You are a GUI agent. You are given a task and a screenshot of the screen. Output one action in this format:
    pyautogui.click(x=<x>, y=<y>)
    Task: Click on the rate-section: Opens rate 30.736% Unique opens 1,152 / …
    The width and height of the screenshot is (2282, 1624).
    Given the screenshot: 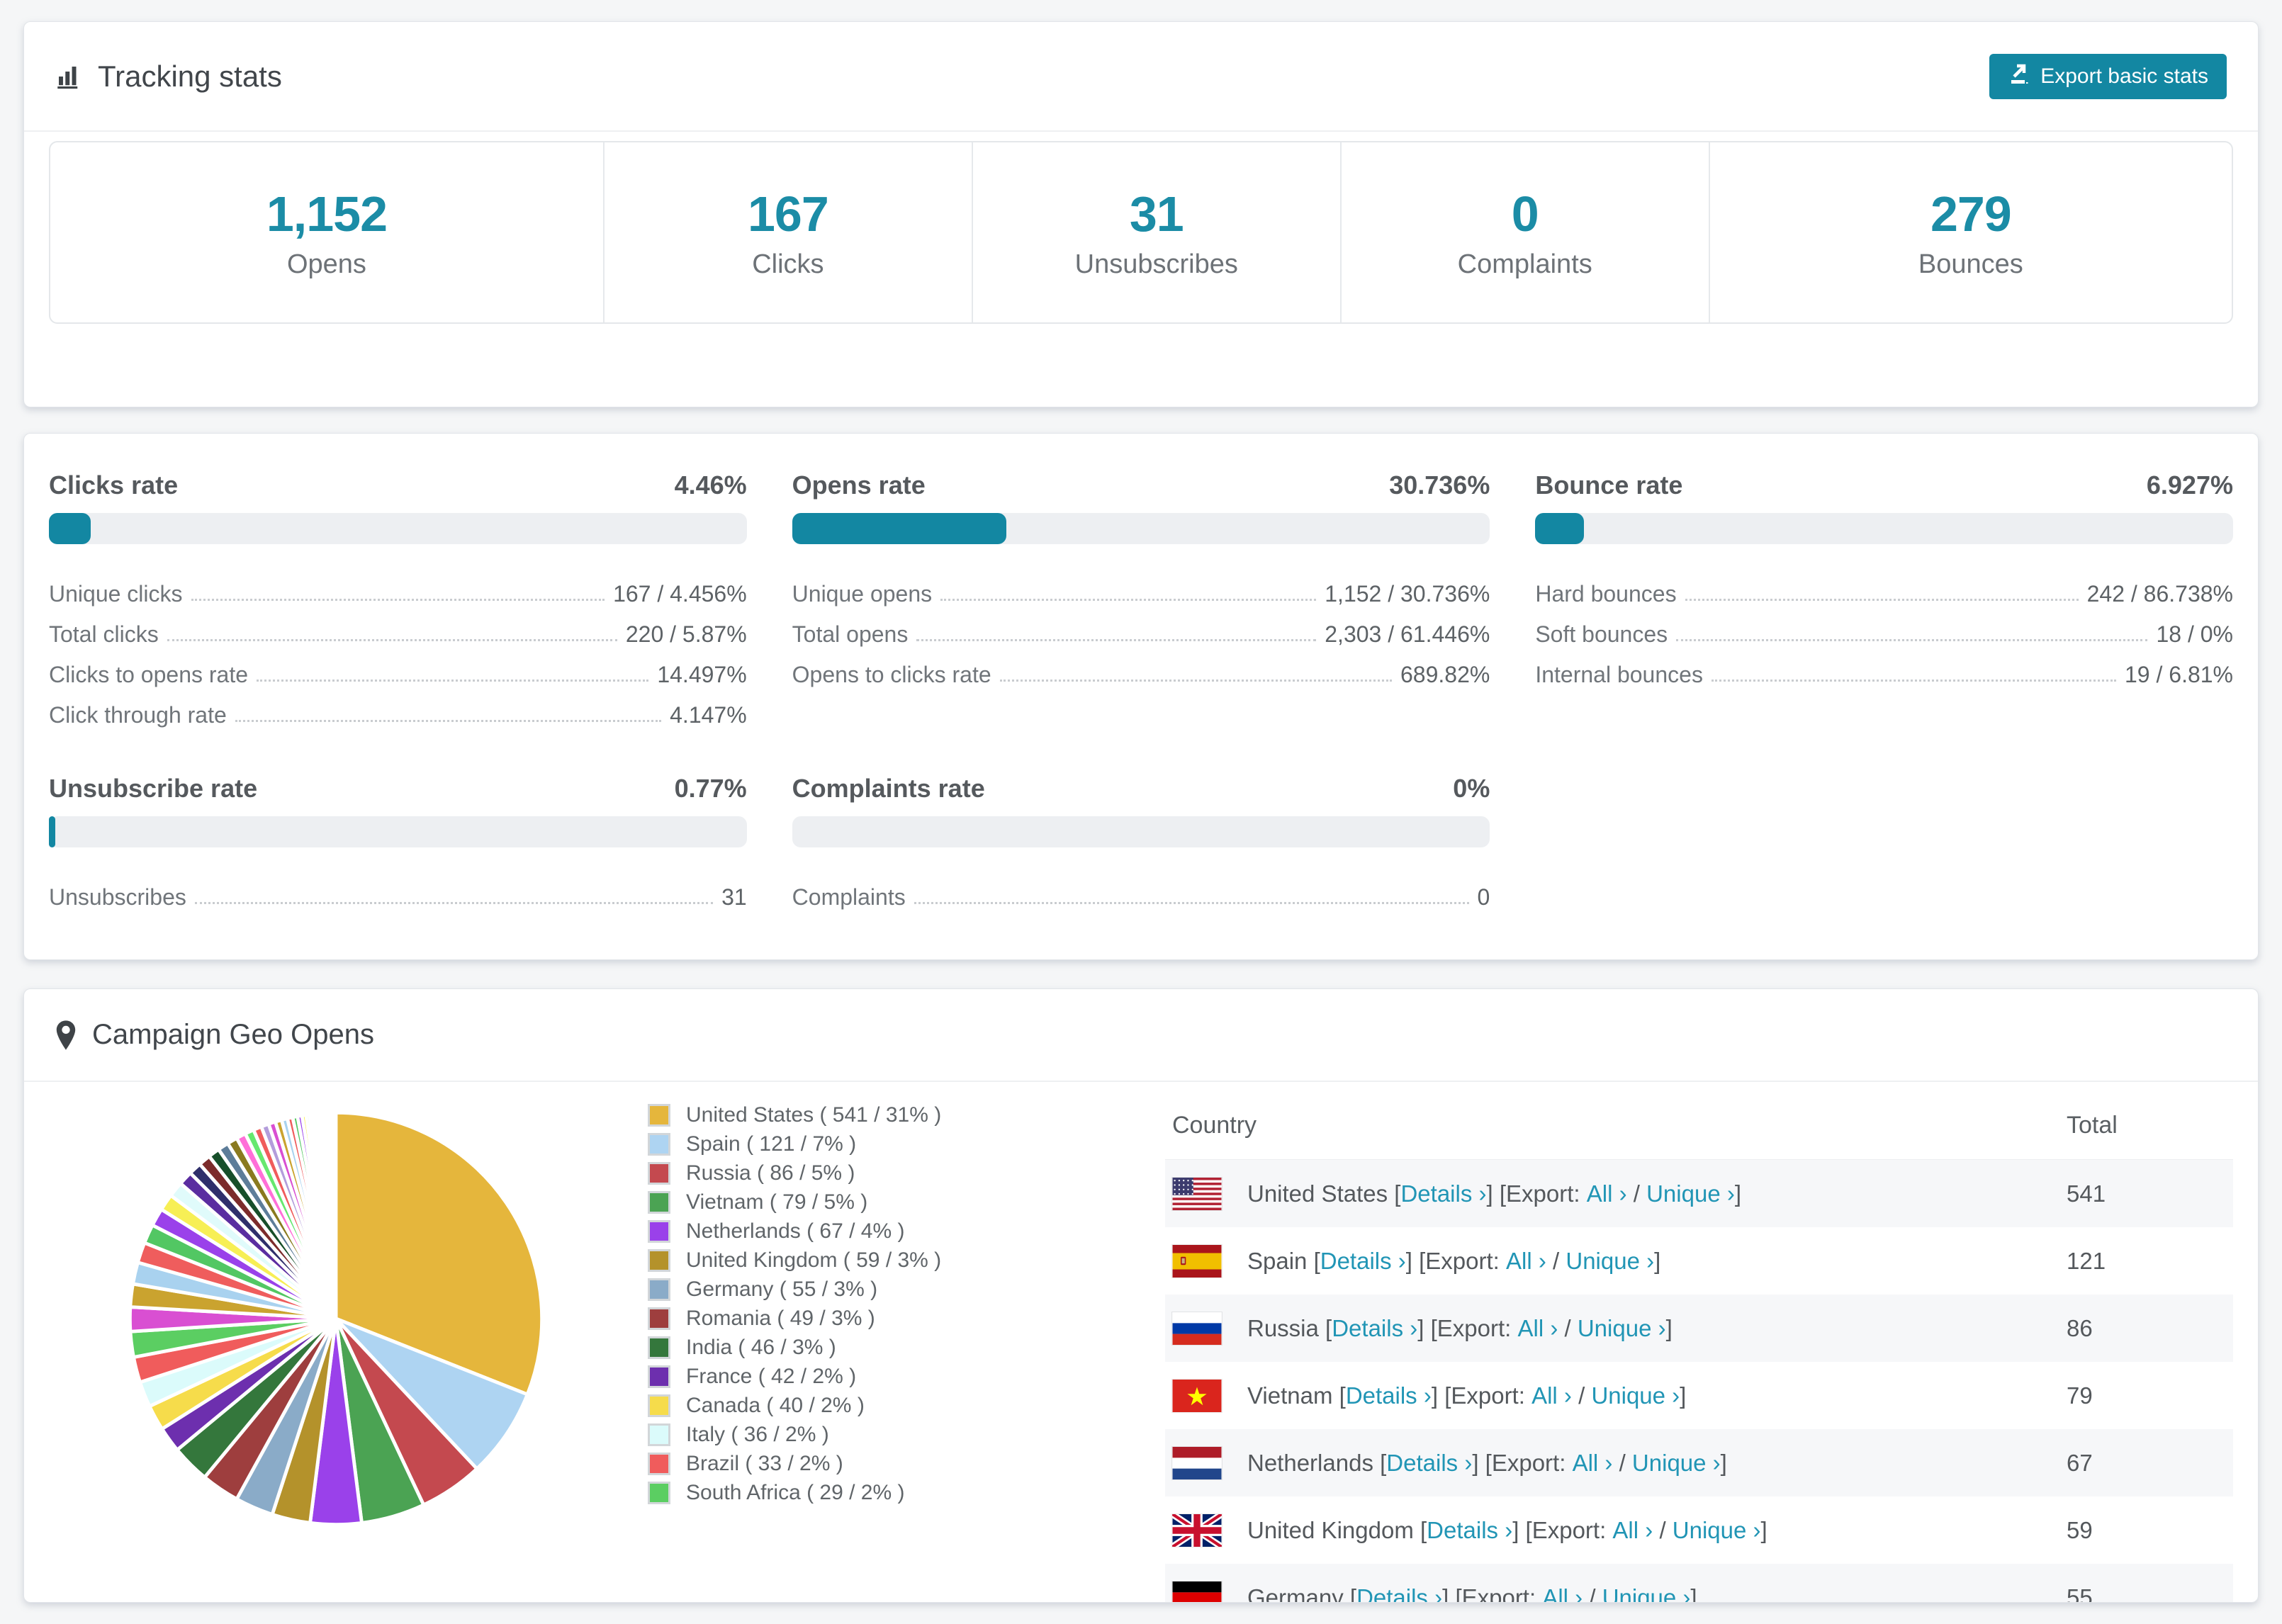 What is the action you would take?
    pyautogui.click(x=1141, y=599)
    